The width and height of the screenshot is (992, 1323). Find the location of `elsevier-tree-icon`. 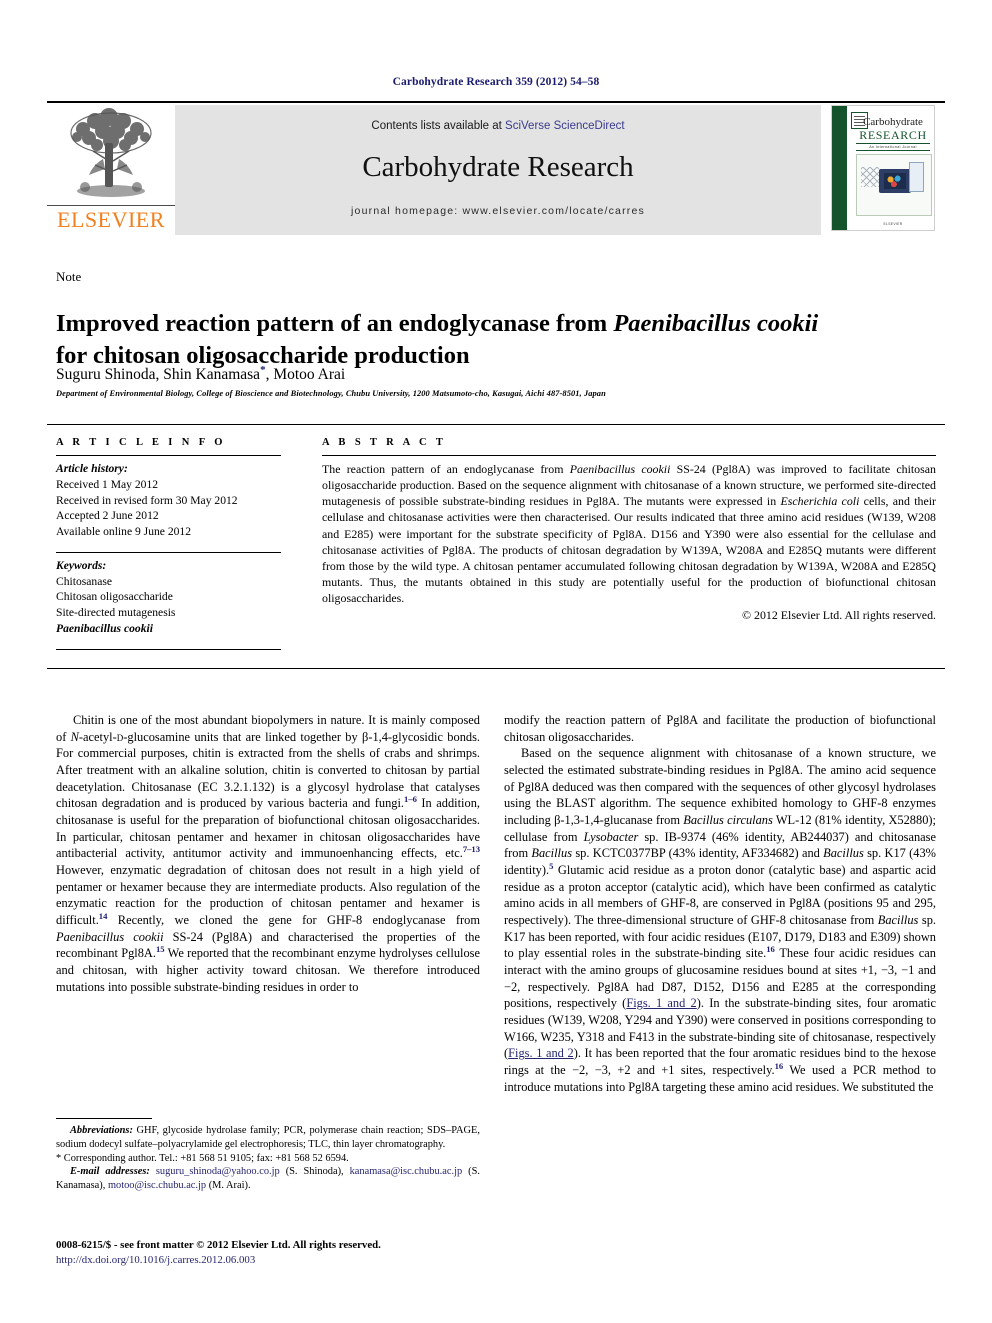

elsevier-tree-icon is located at coordinates (111, 152).